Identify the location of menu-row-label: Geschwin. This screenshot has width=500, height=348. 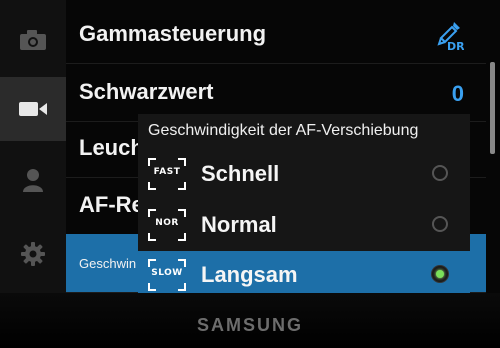
(108, 263).